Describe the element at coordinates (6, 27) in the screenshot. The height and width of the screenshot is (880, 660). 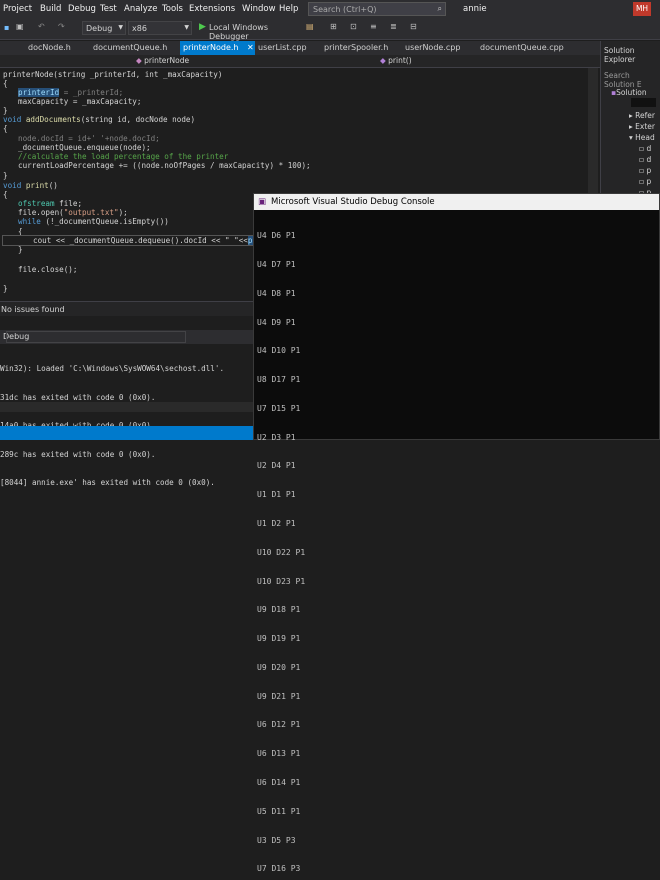
I see `save-icon: ▪` at that location.